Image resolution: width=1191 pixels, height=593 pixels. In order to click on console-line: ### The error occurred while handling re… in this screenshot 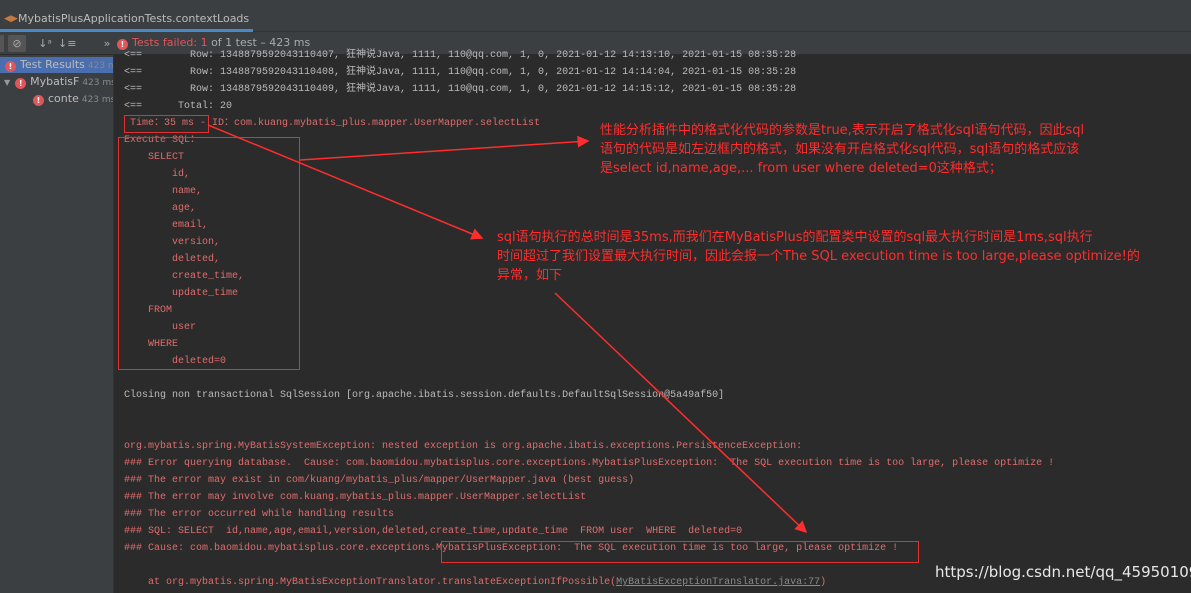, I will do `click(259, 514)`.